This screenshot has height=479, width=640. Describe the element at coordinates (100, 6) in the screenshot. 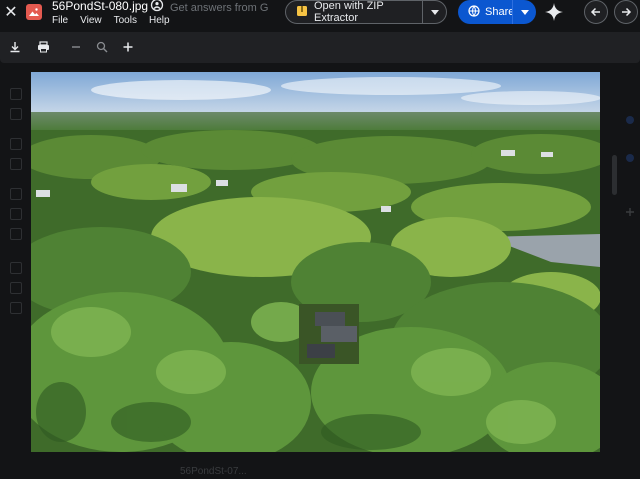

I see `file-title: 56PondSt-080.jpg` at that location.